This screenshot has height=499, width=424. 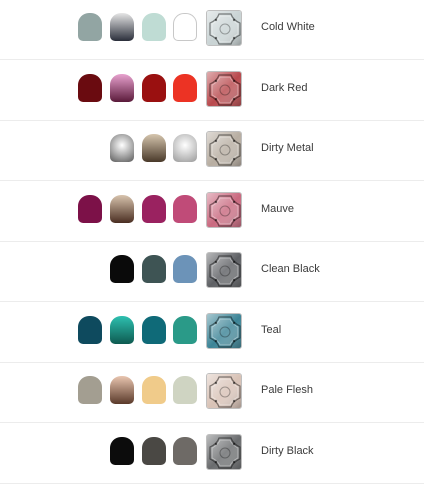 I want to click on scheme-row-cold-white: Cold White, so click(x=212, y=30).